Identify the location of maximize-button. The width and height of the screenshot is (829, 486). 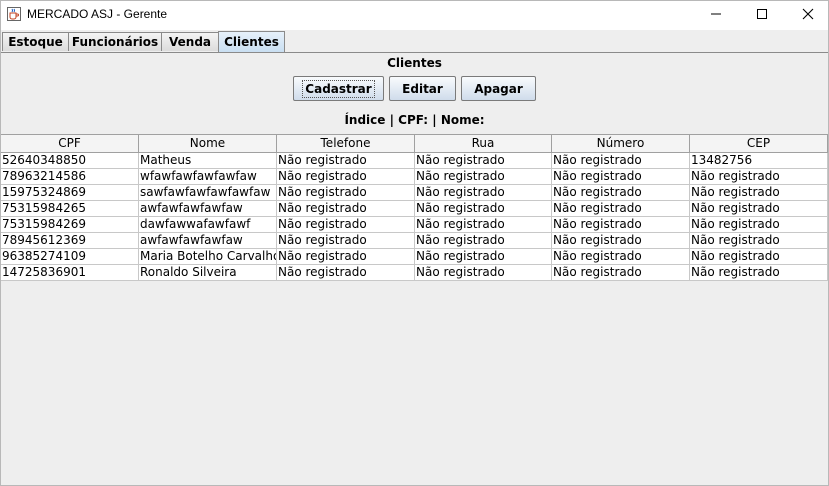
(762, 15).